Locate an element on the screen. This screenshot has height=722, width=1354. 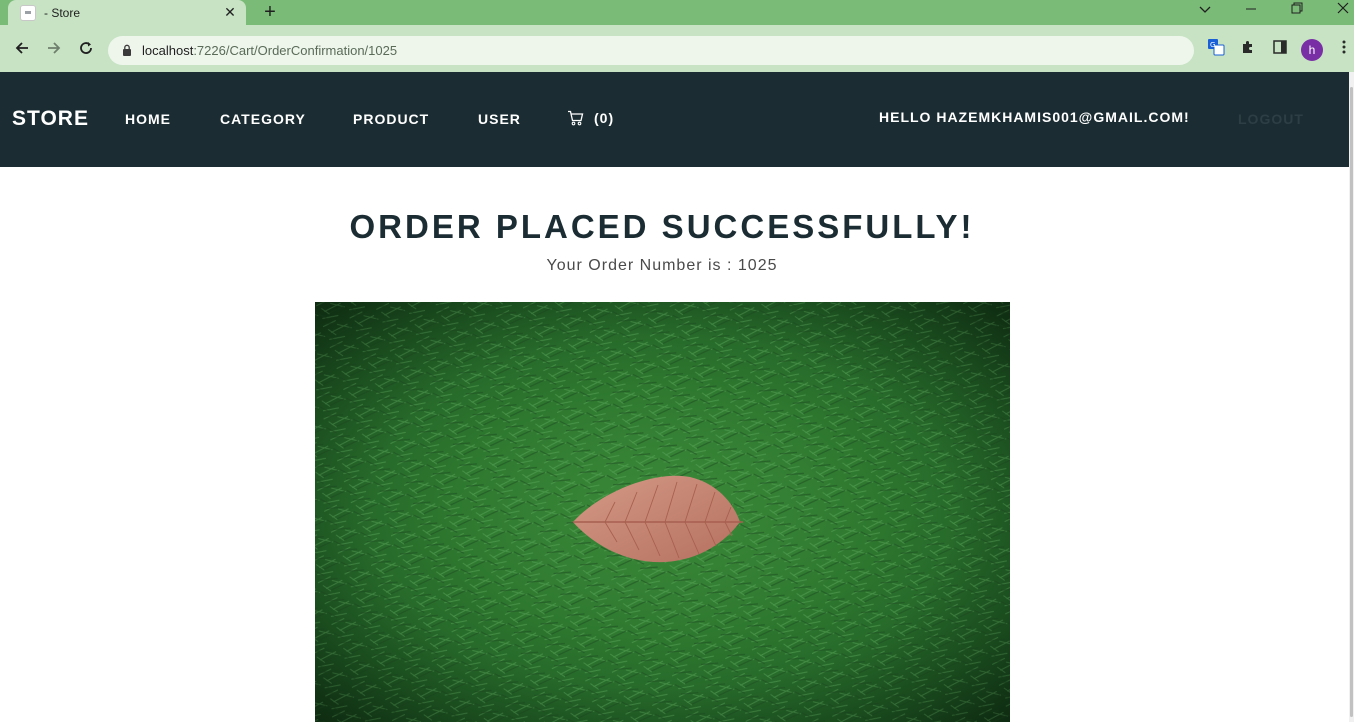
page-title: ORDER PLACED SUCCESSFULLY! is located at coordinates (662, 226).